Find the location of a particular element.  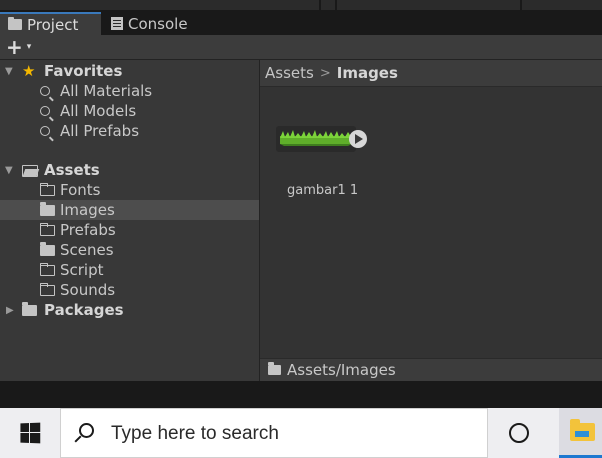

tree-item-all-models: All Models is located at coordinates (129, 111).